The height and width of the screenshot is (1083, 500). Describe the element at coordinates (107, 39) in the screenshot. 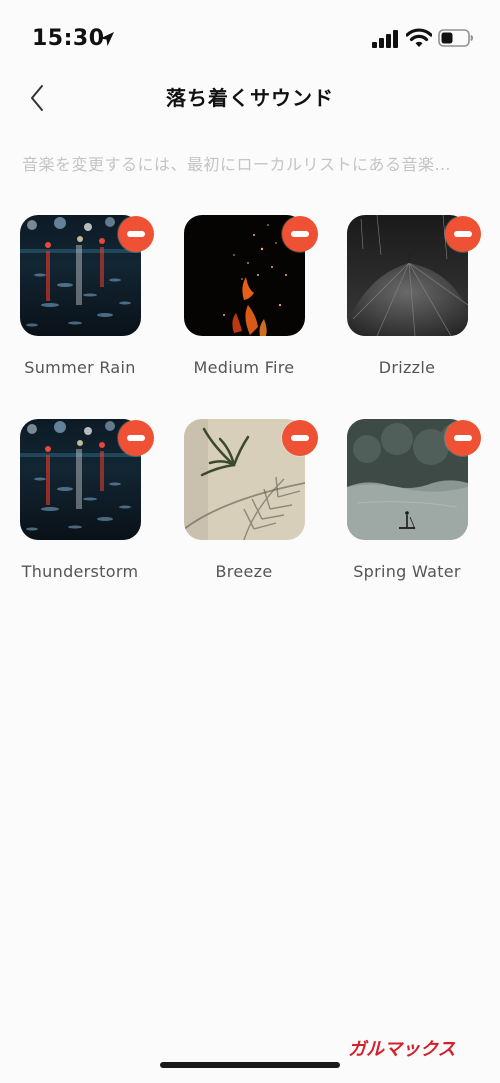

I see `location-arrow-icon` at that location.